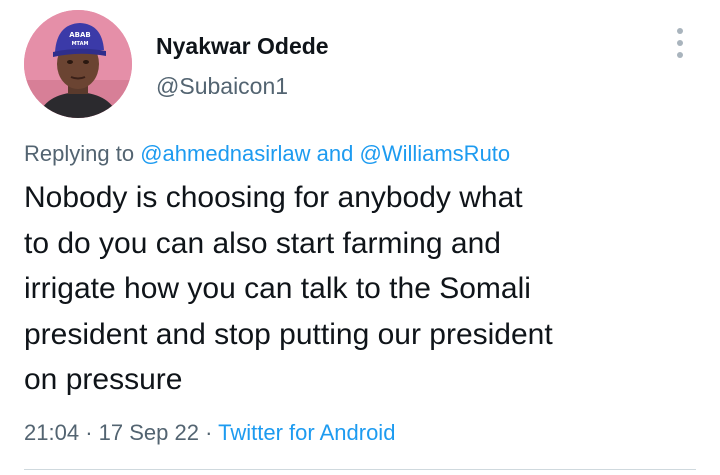 The height and width of the screenshot is (475, 720). I want to click on author-display-name: Nyakwar Odede, so click(242, 46).